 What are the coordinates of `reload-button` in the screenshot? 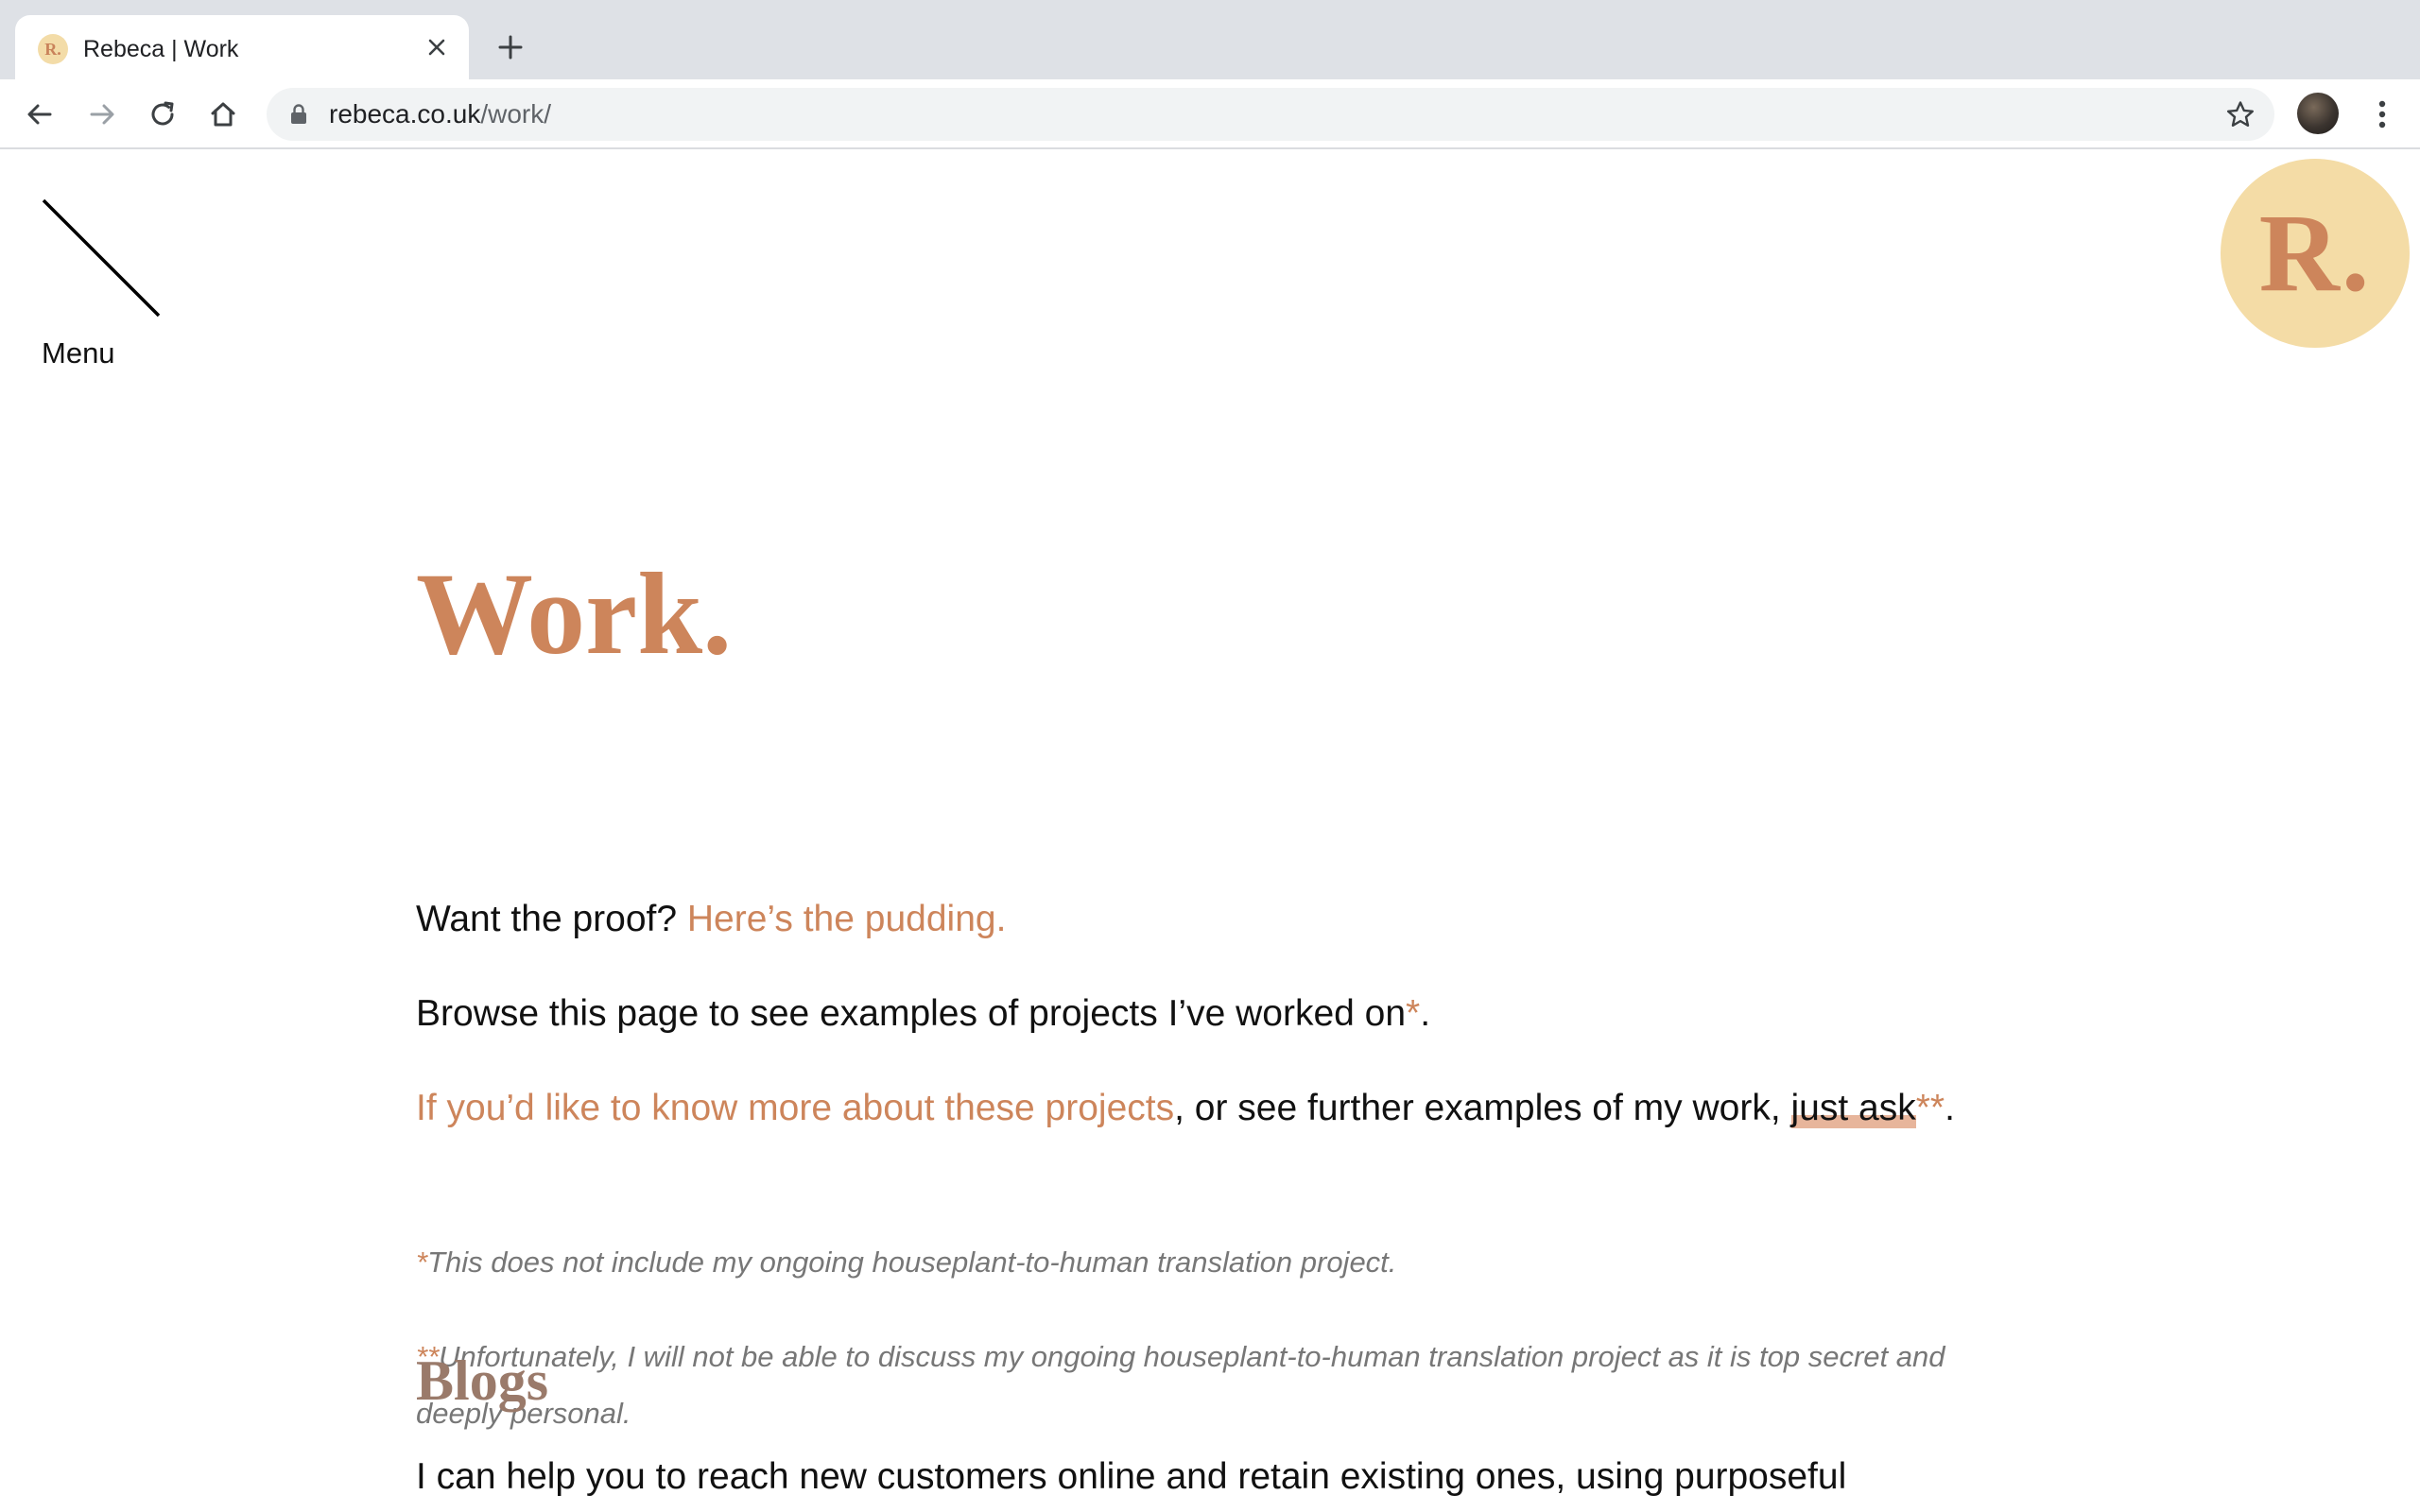 It's located at (163, 114).